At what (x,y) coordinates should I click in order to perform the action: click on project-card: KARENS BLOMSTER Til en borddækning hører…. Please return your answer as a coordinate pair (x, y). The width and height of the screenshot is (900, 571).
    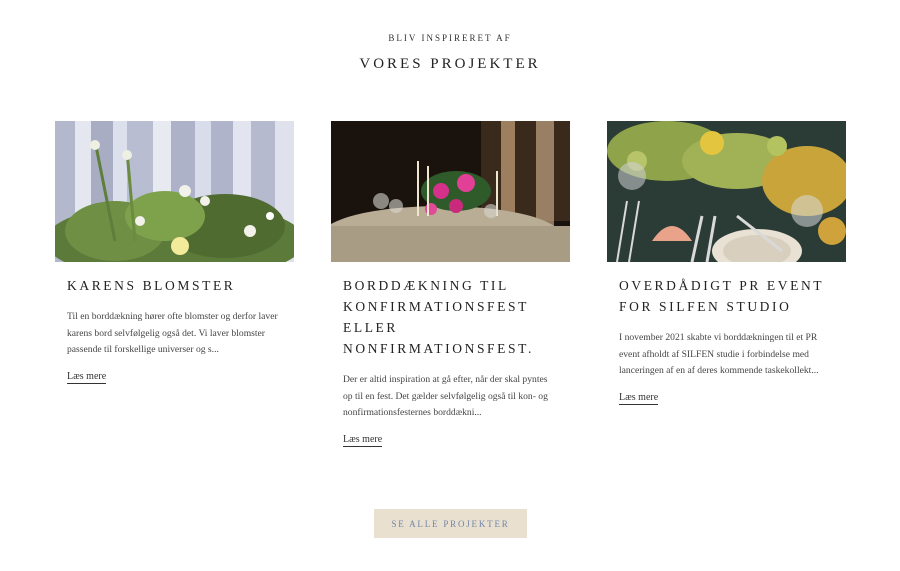
    Looking at the image, I should click on (174, 252).